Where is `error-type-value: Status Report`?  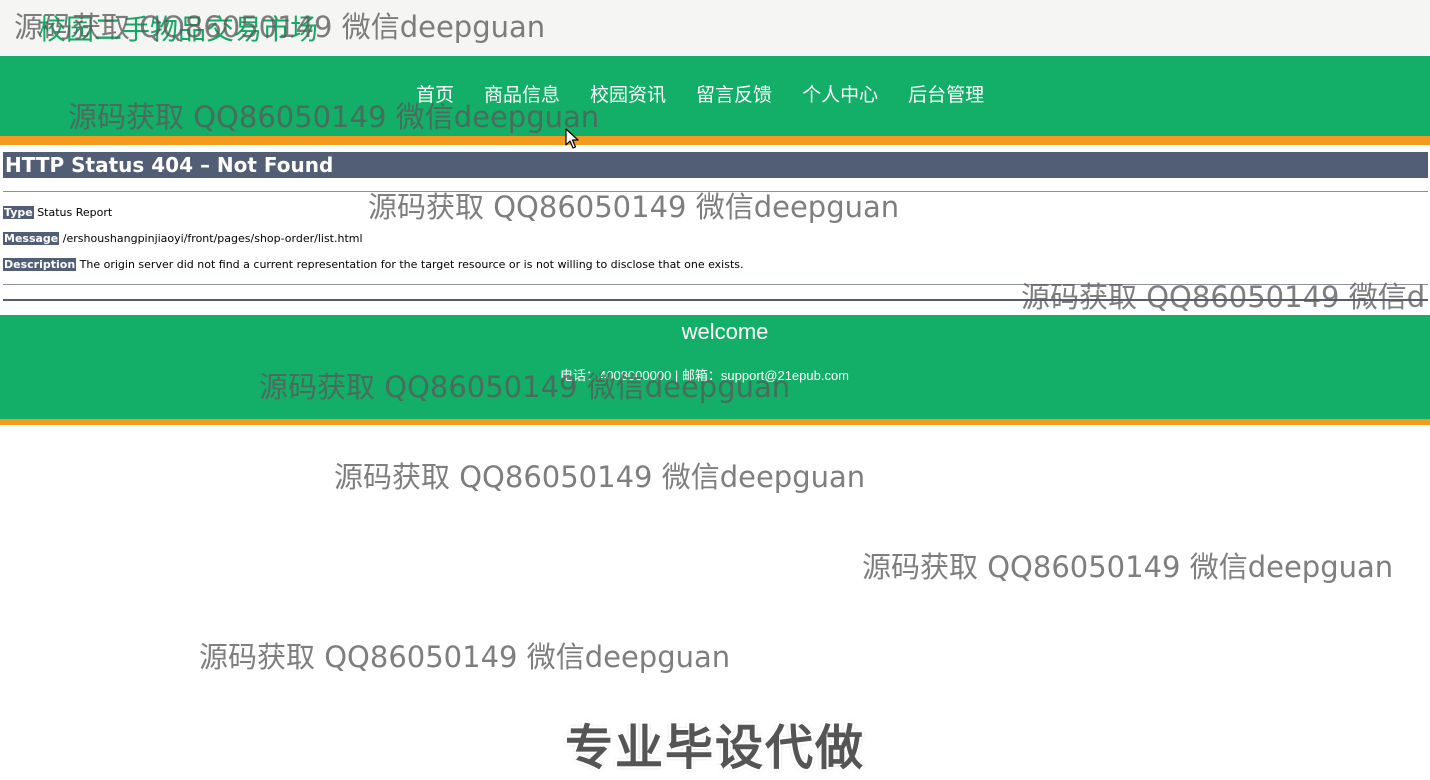 error-type-value: Status Report is located at coordinates (75, 212).